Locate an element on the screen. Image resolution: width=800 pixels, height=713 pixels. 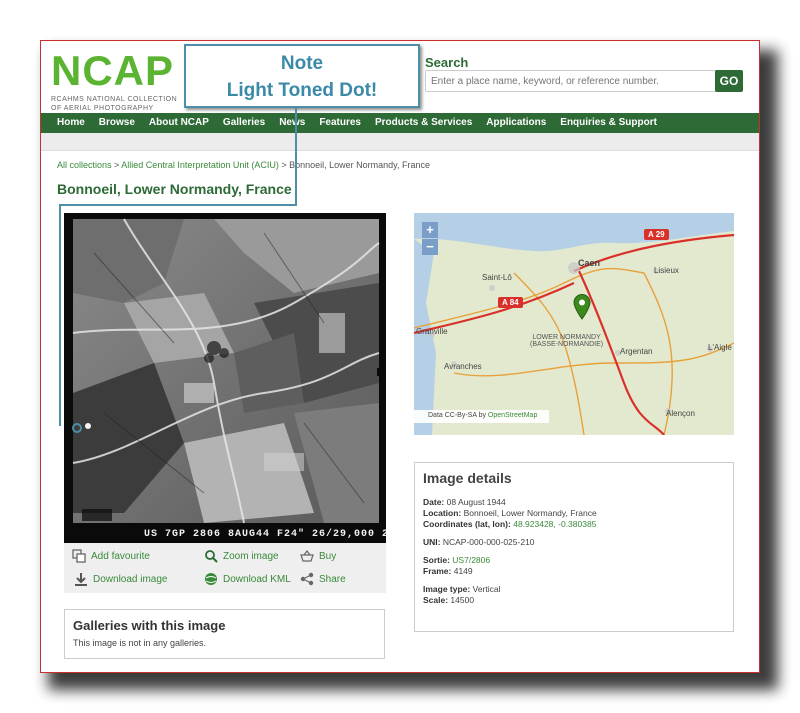
download-image-label: Download image is located at coordinates (130, 579).